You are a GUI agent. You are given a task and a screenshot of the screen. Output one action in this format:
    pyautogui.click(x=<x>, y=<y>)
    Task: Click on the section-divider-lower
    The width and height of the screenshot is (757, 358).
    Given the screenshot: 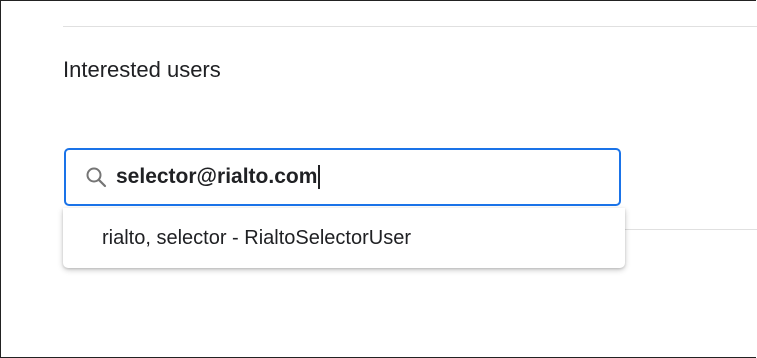 What is the action you would take?
    pyautogui.click(x=691, y=229)
    